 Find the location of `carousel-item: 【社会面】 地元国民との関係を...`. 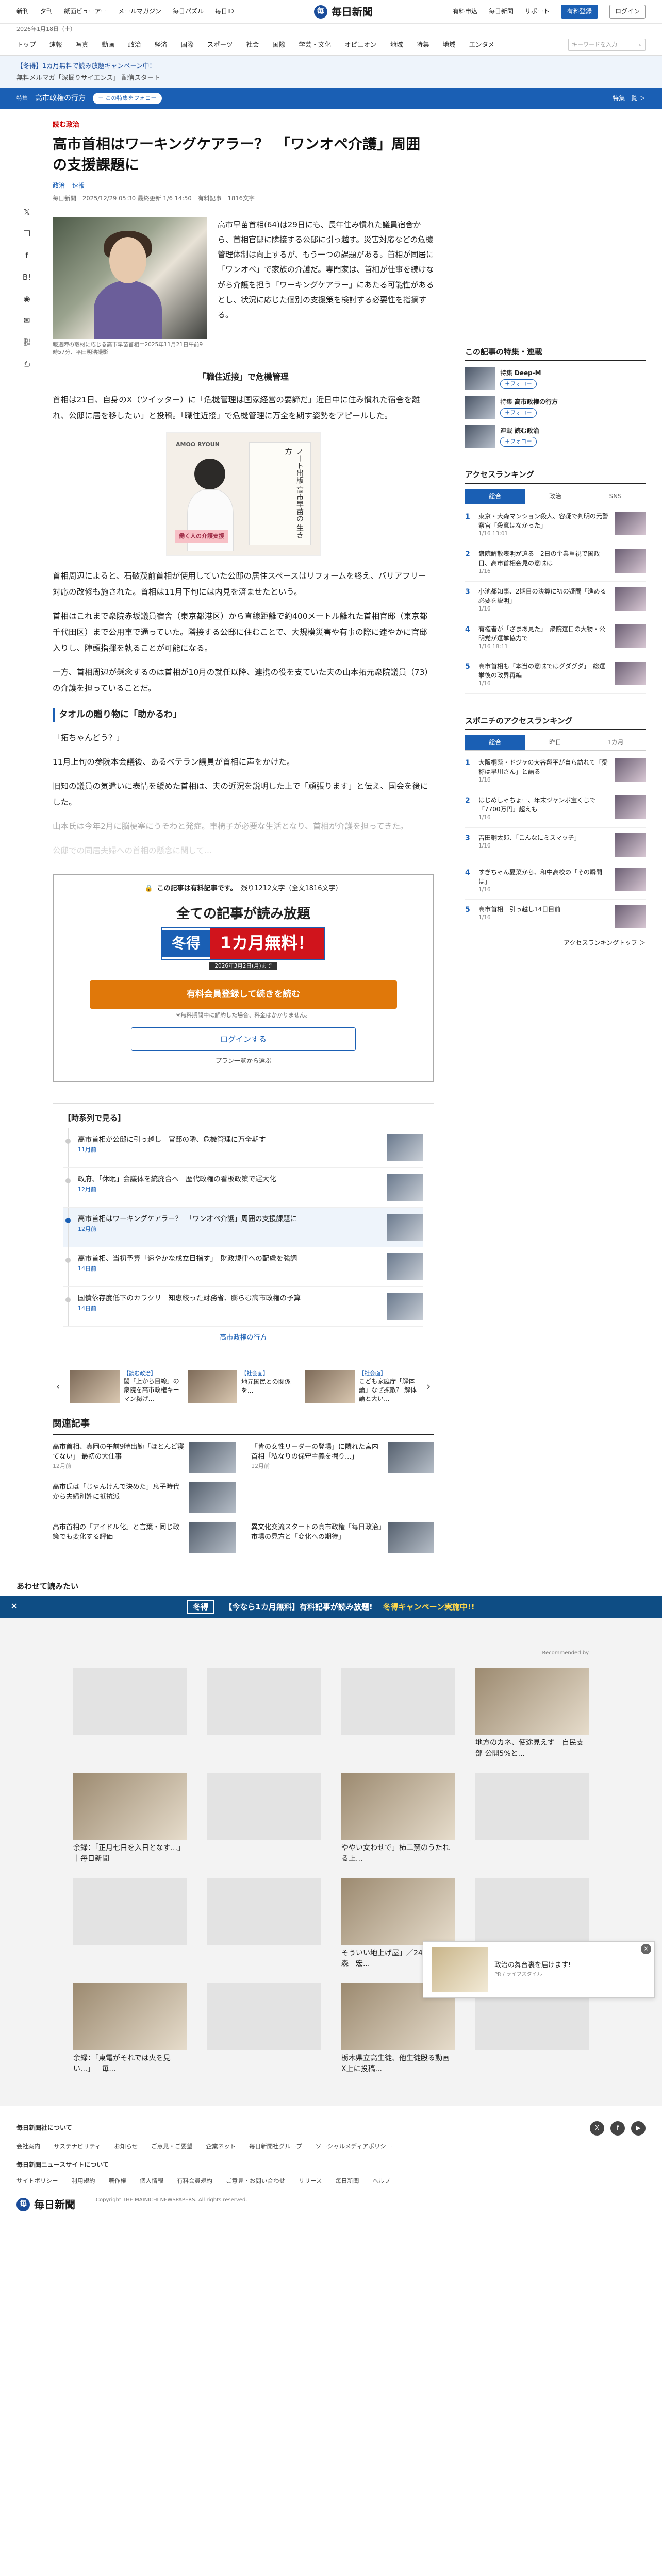

carousel-item: 【社会面】 地元国民との関係を... is located at coordinates (243, 1386).